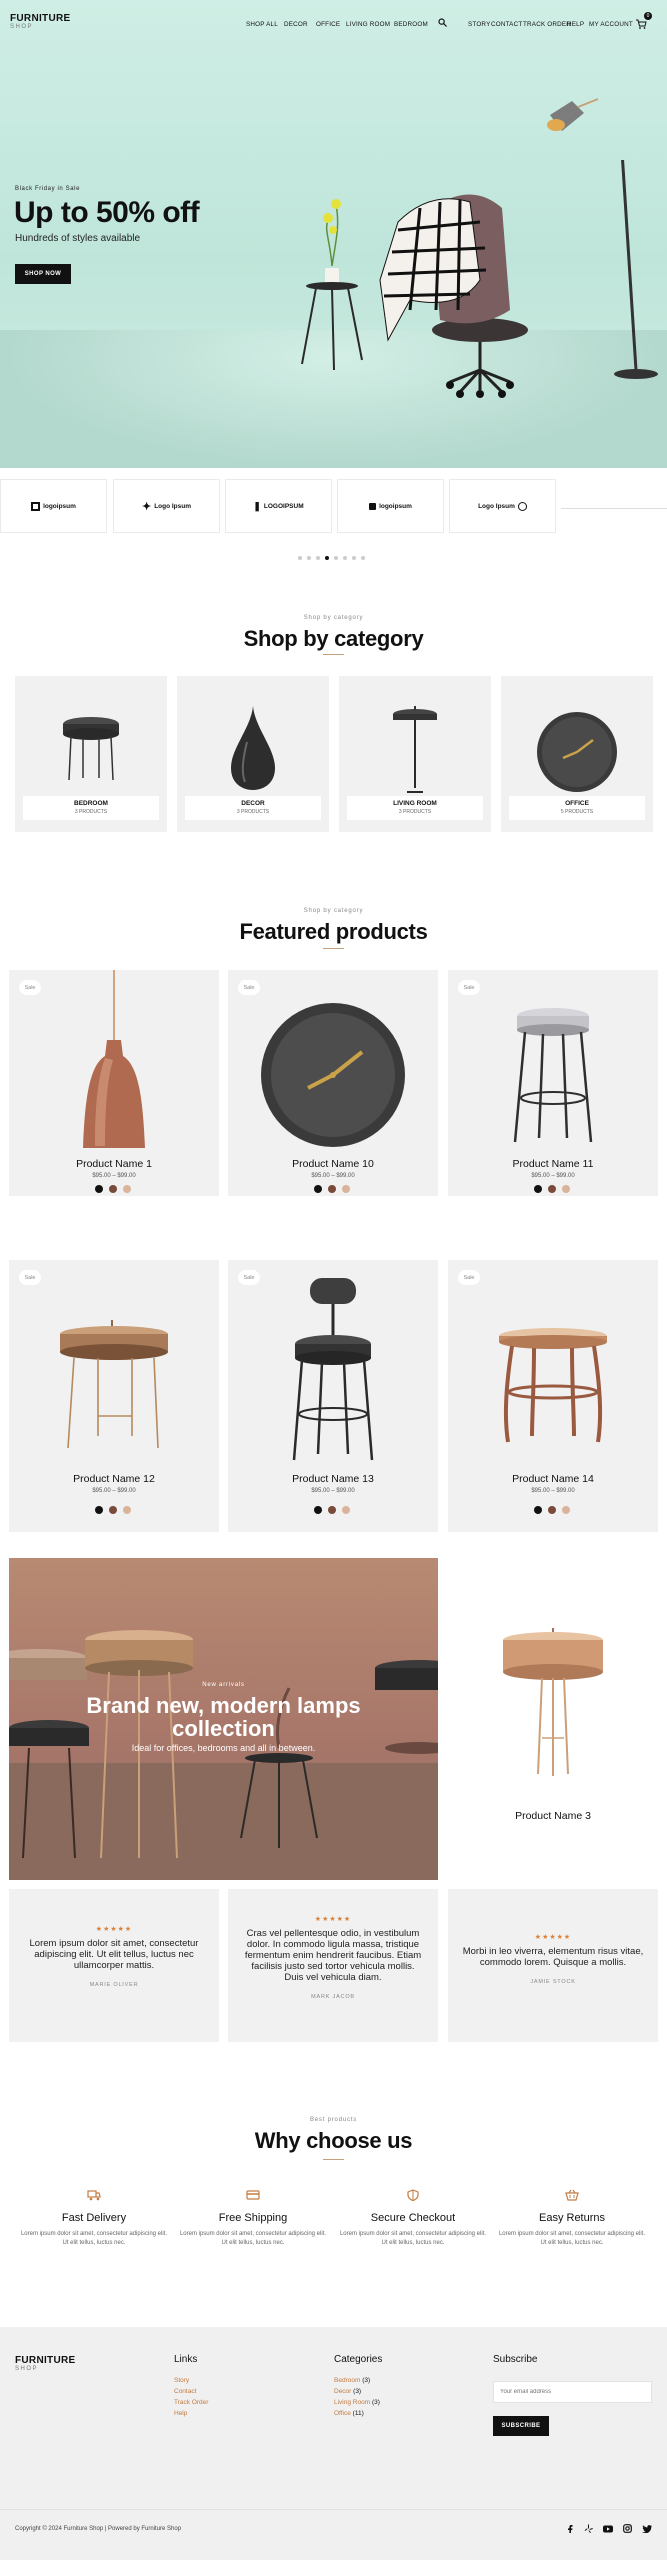 This screenshot has height=2560, width=667. Describe the element at coordinates (333, 638) in the screenshot. I see `categories-title: Shop by category` at that location.